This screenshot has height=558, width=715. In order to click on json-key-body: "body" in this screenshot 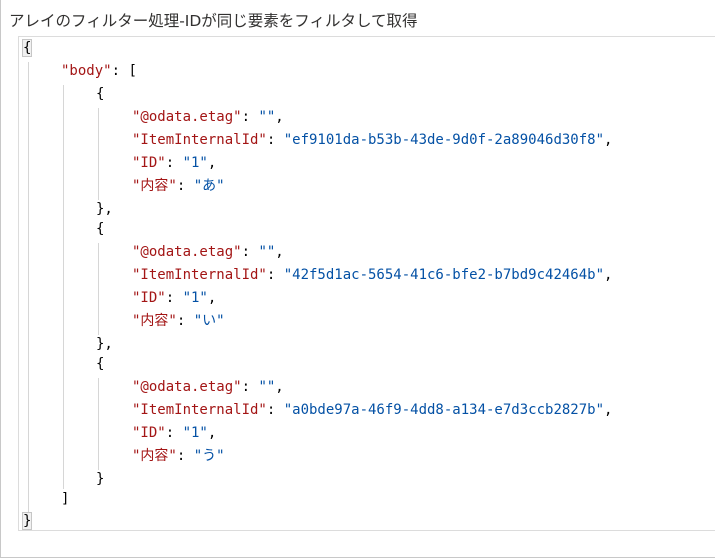, I will do `click(86, 71)`.